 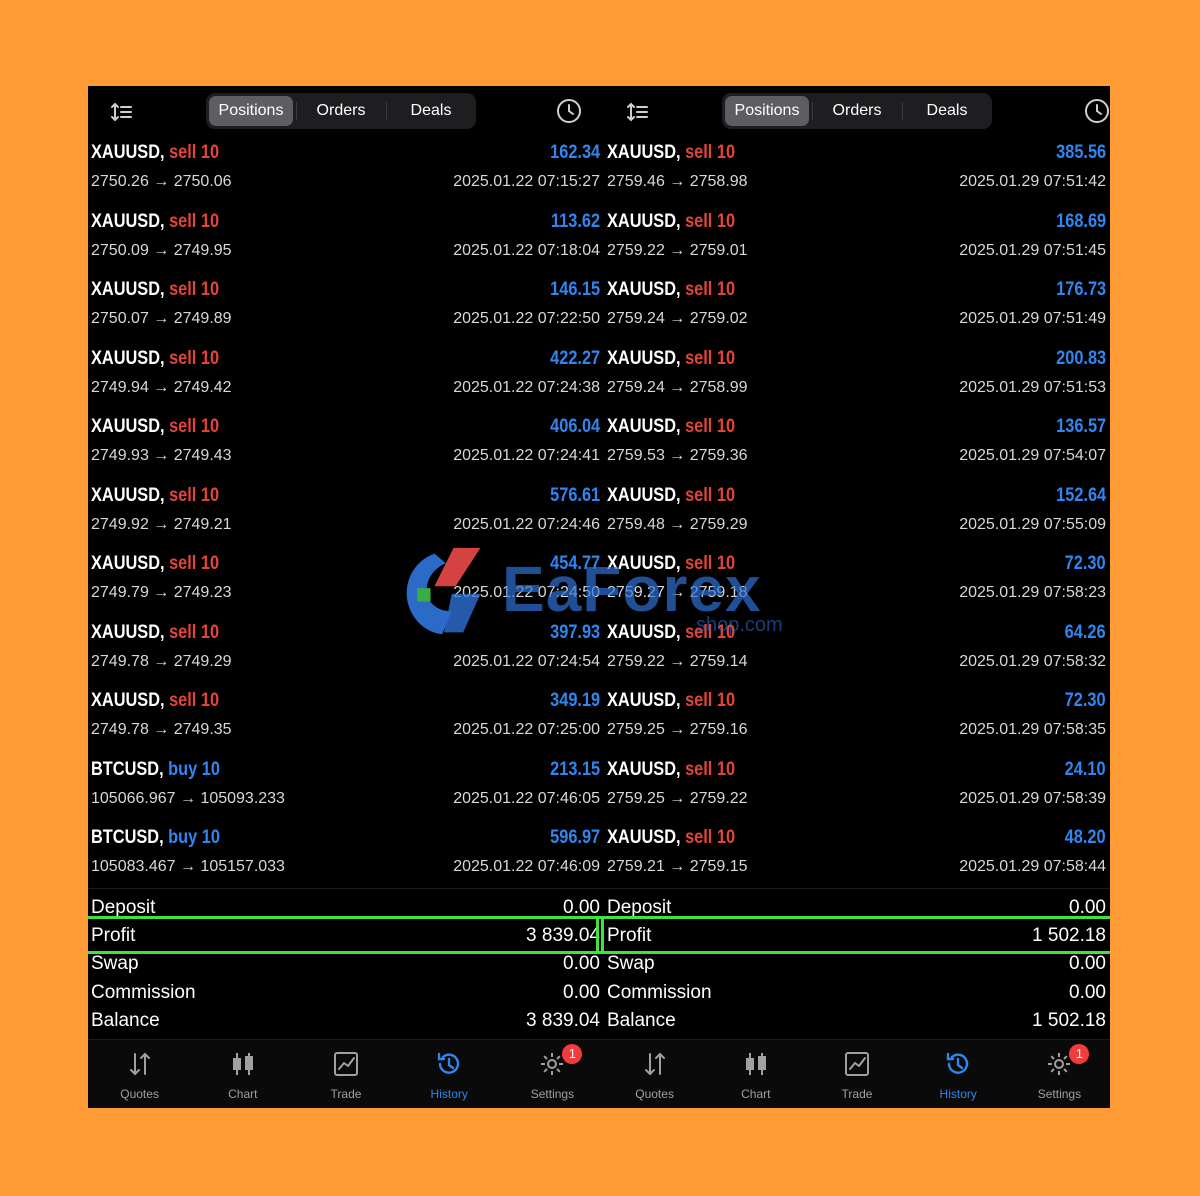 I want to click on position-profit: 168.69, so click(x=1081, y=221).